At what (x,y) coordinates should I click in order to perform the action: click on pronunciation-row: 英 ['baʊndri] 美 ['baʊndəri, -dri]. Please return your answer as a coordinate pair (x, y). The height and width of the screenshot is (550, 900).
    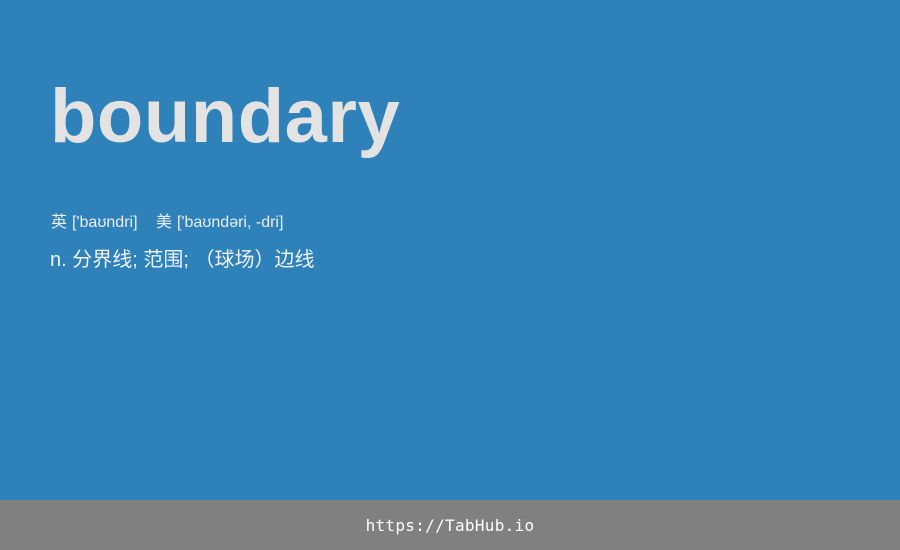
    Looking at the image, I should click on (167, 223).